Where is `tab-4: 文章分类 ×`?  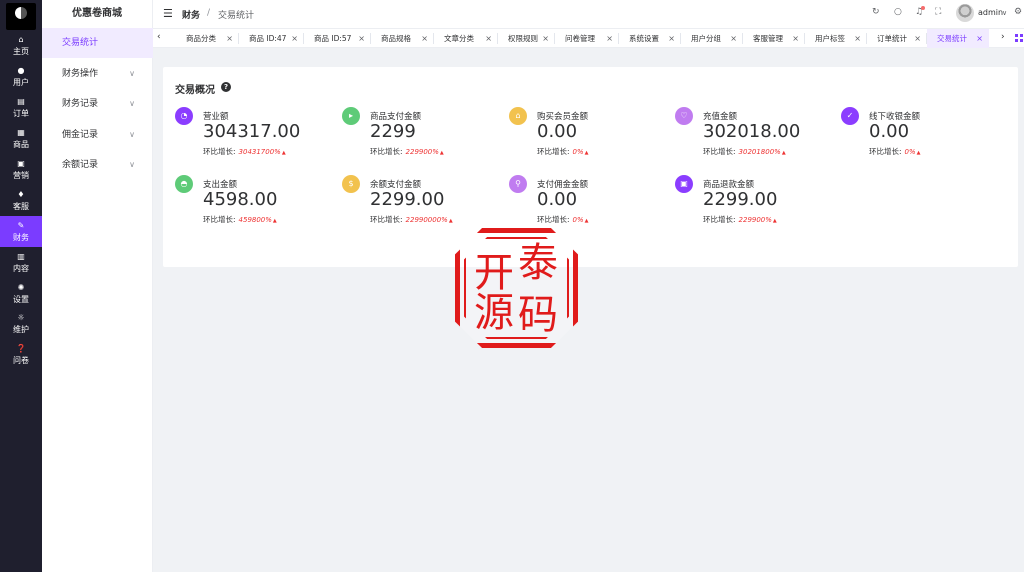 tab-4: 文章分类 × is located at coordinates (466, 38).